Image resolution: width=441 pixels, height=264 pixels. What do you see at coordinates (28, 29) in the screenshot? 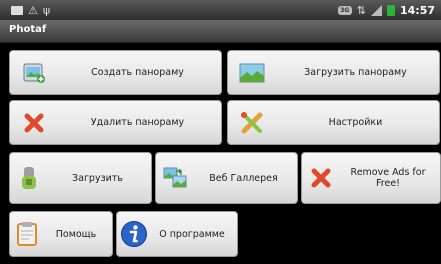
I see `app-title: Photaf` at bounding box center [28, 29].